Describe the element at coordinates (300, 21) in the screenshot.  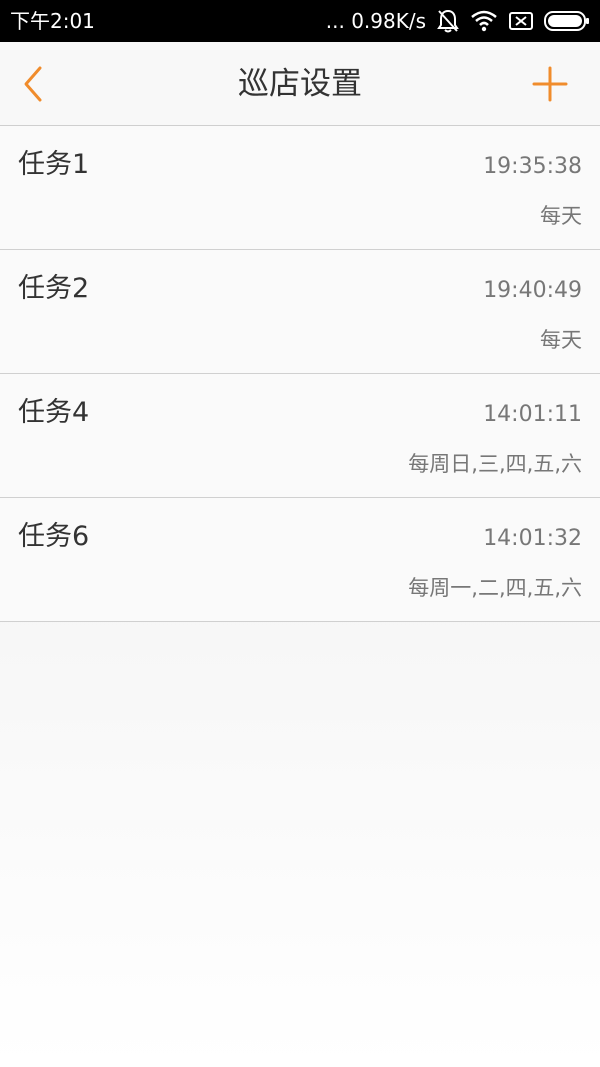
I see `status-bar: 下午2:01 ... 0.98K/s` at that location.